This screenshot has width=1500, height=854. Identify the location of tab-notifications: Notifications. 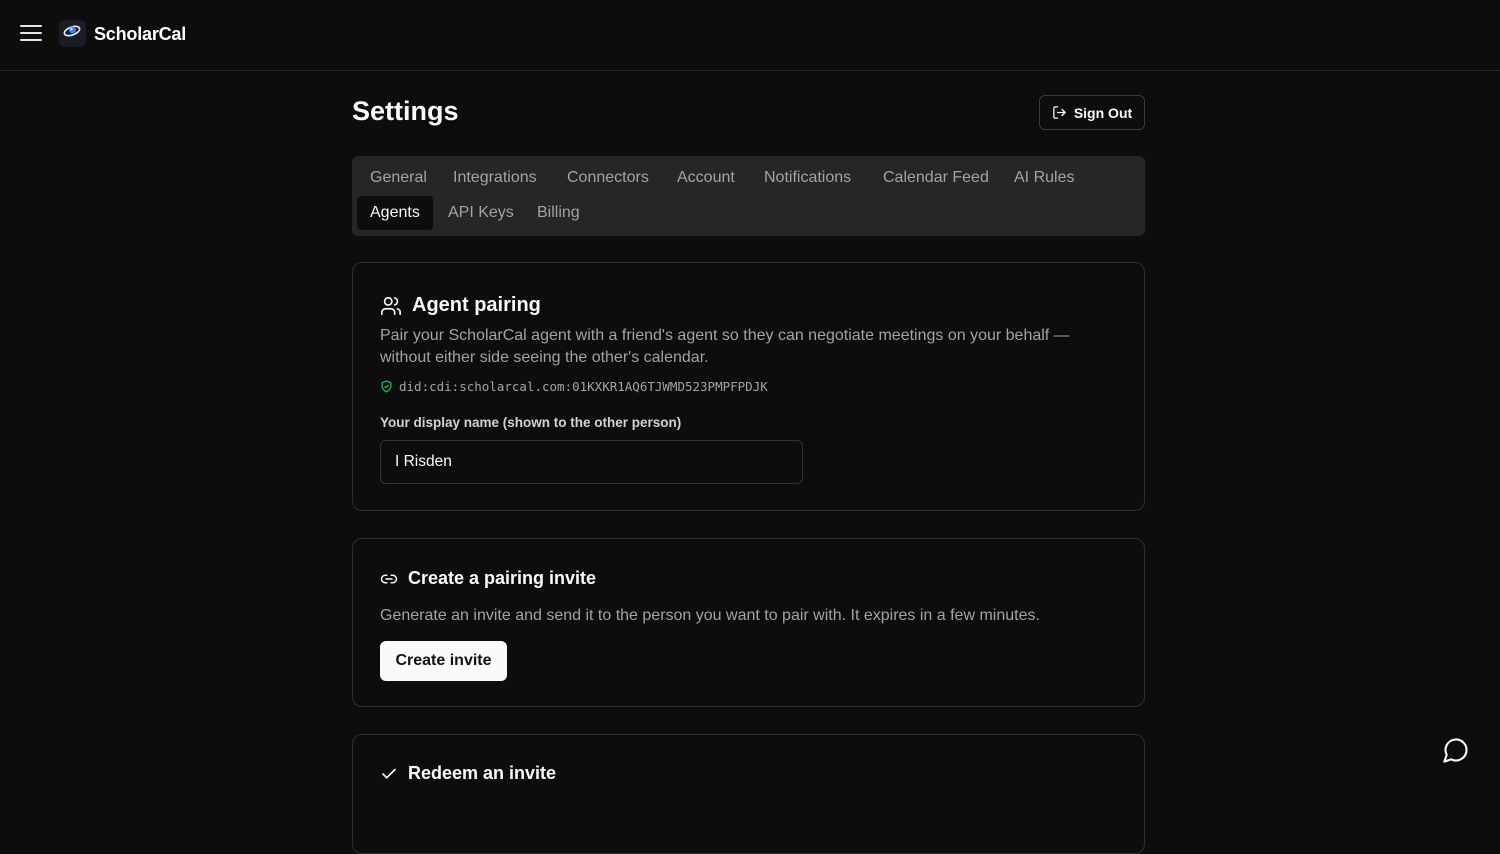
(807, 178).